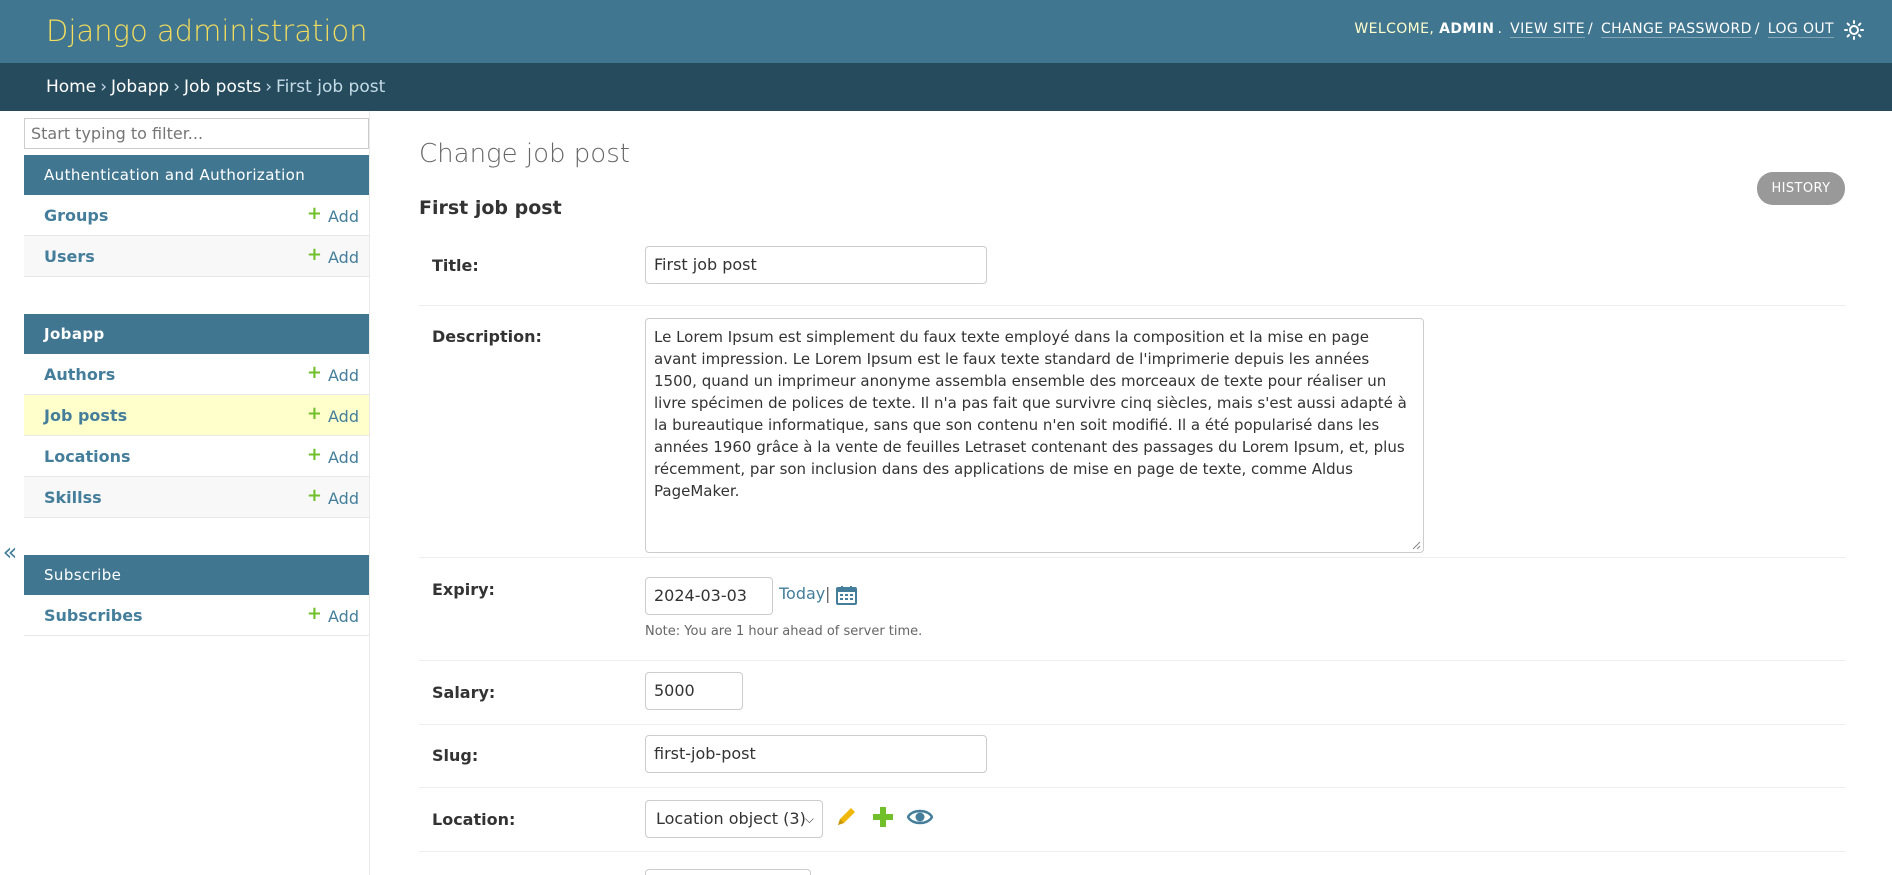 The height and width of the screenshot is (875, 1892). I want to click on sidebar-item-groups: Groups + Add, so click(196, 215).